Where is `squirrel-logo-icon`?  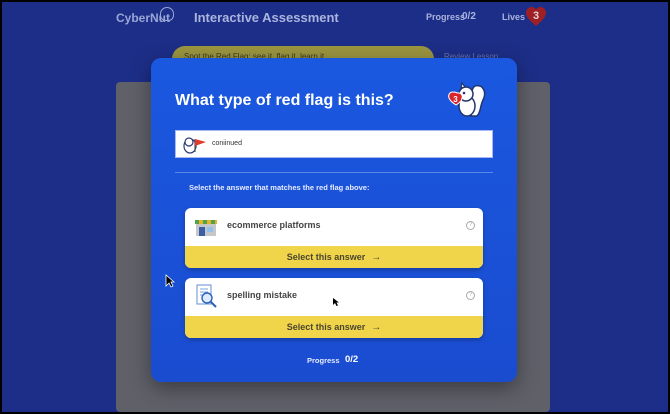 squirrel-logo-icon is located at coordinates (167, 14).